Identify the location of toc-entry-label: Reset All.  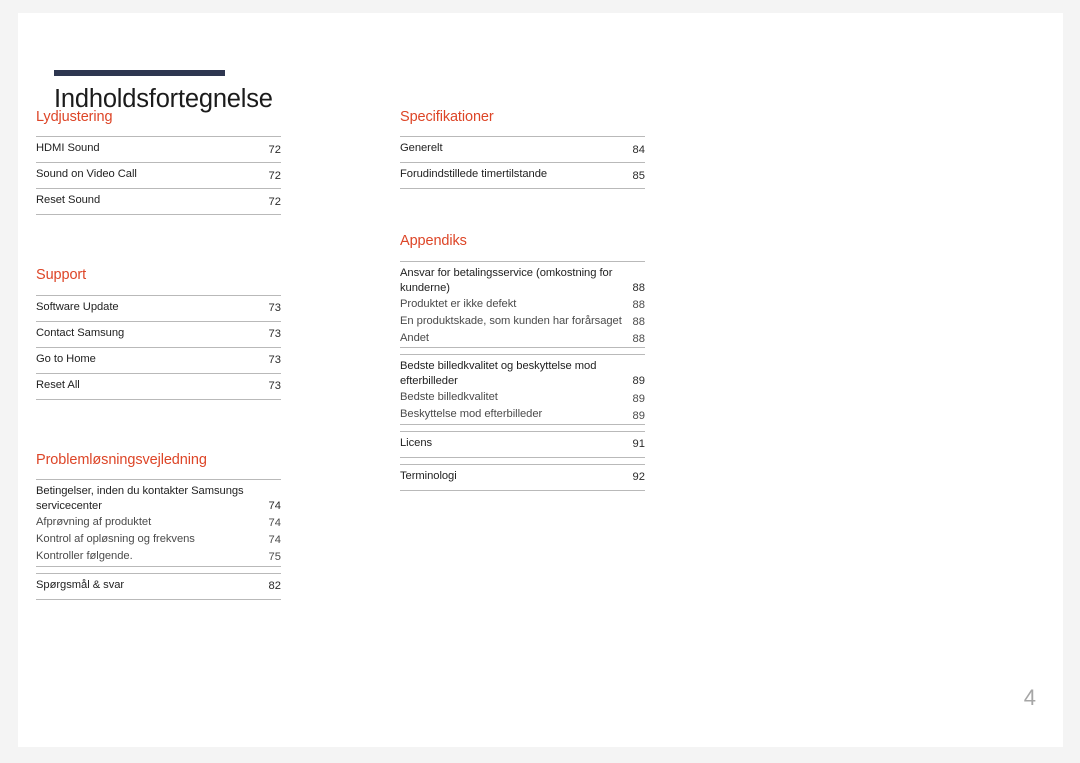
(58, 384).